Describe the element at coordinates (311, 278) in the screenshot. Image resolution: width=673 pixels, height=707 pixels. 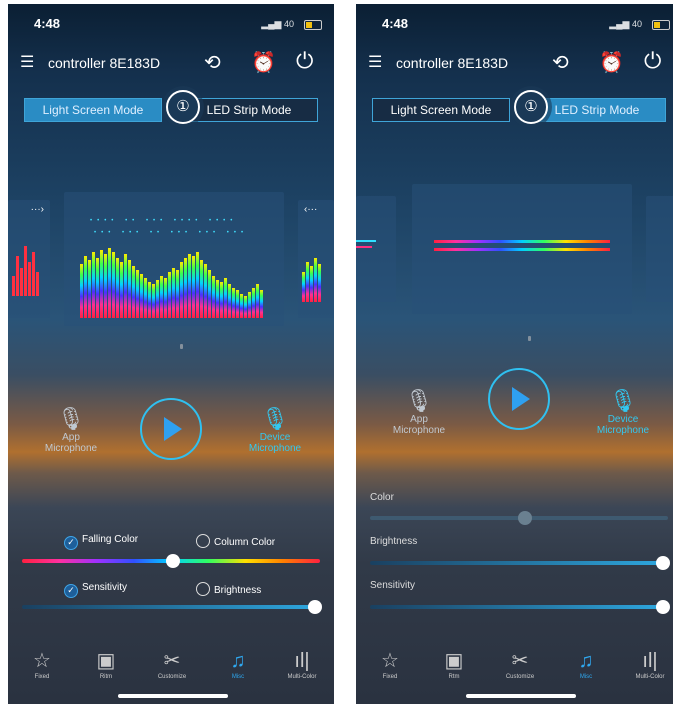
I see `effect-preview-bars` at that location.